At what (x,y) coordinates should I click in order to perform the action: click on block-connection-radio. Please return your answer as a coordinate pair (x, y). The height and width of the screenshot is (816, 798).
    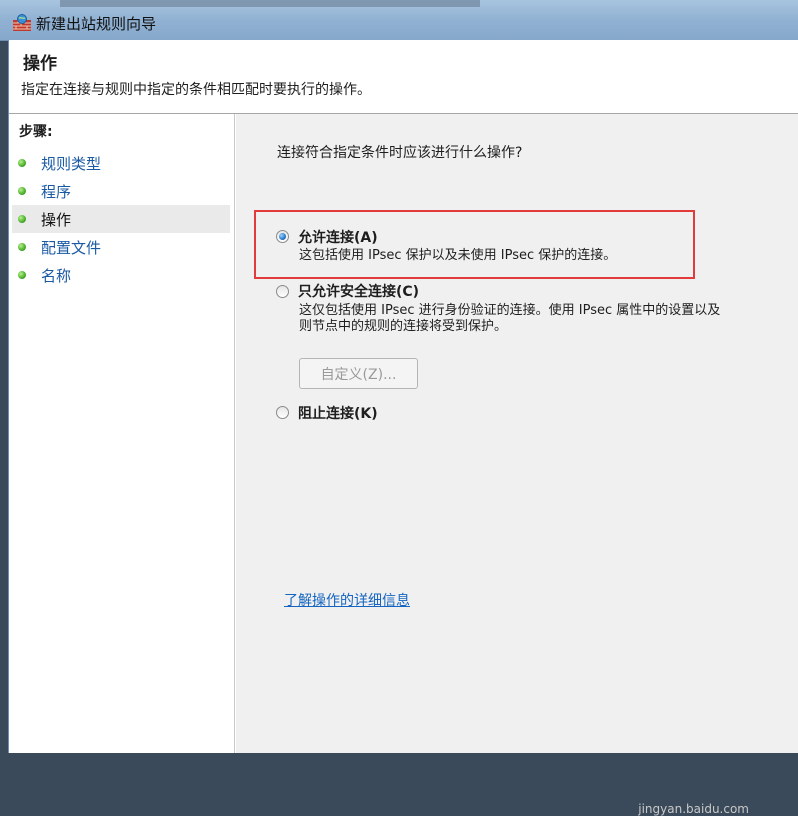
    Looking at the image, I should click on (282, 412).